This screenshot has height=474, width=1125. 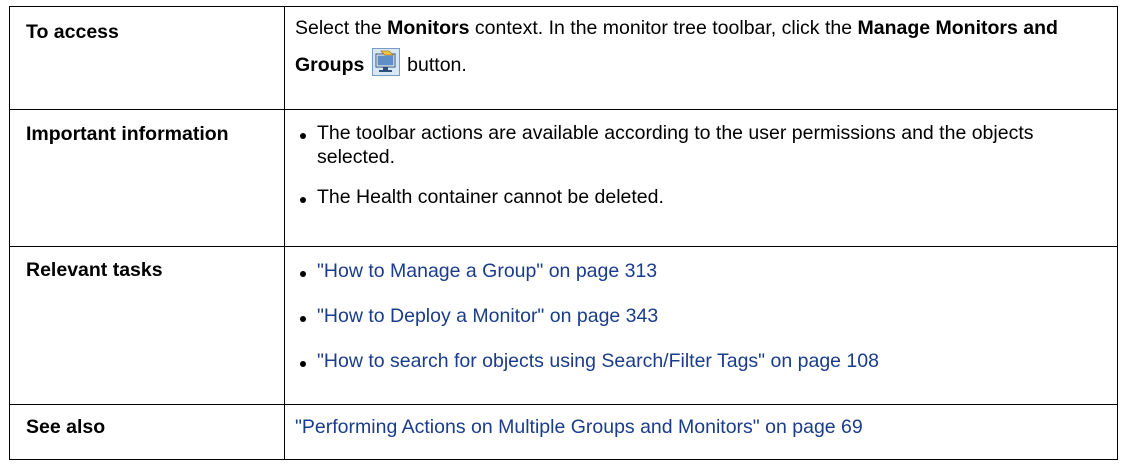 I want to click on task-link-manage-group: "How to Manage a Group" on page 313, so click(x=487, y=271).